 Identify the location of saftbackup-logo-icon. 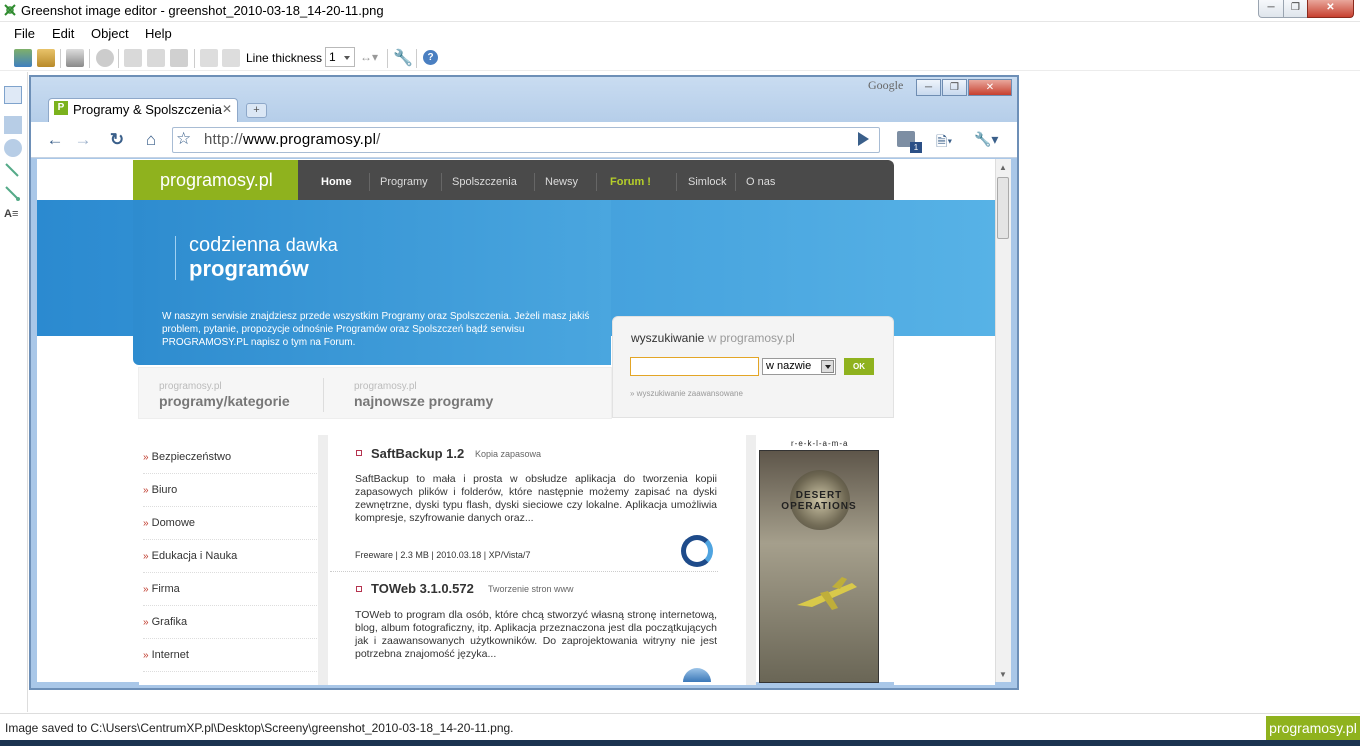
(697, 551).